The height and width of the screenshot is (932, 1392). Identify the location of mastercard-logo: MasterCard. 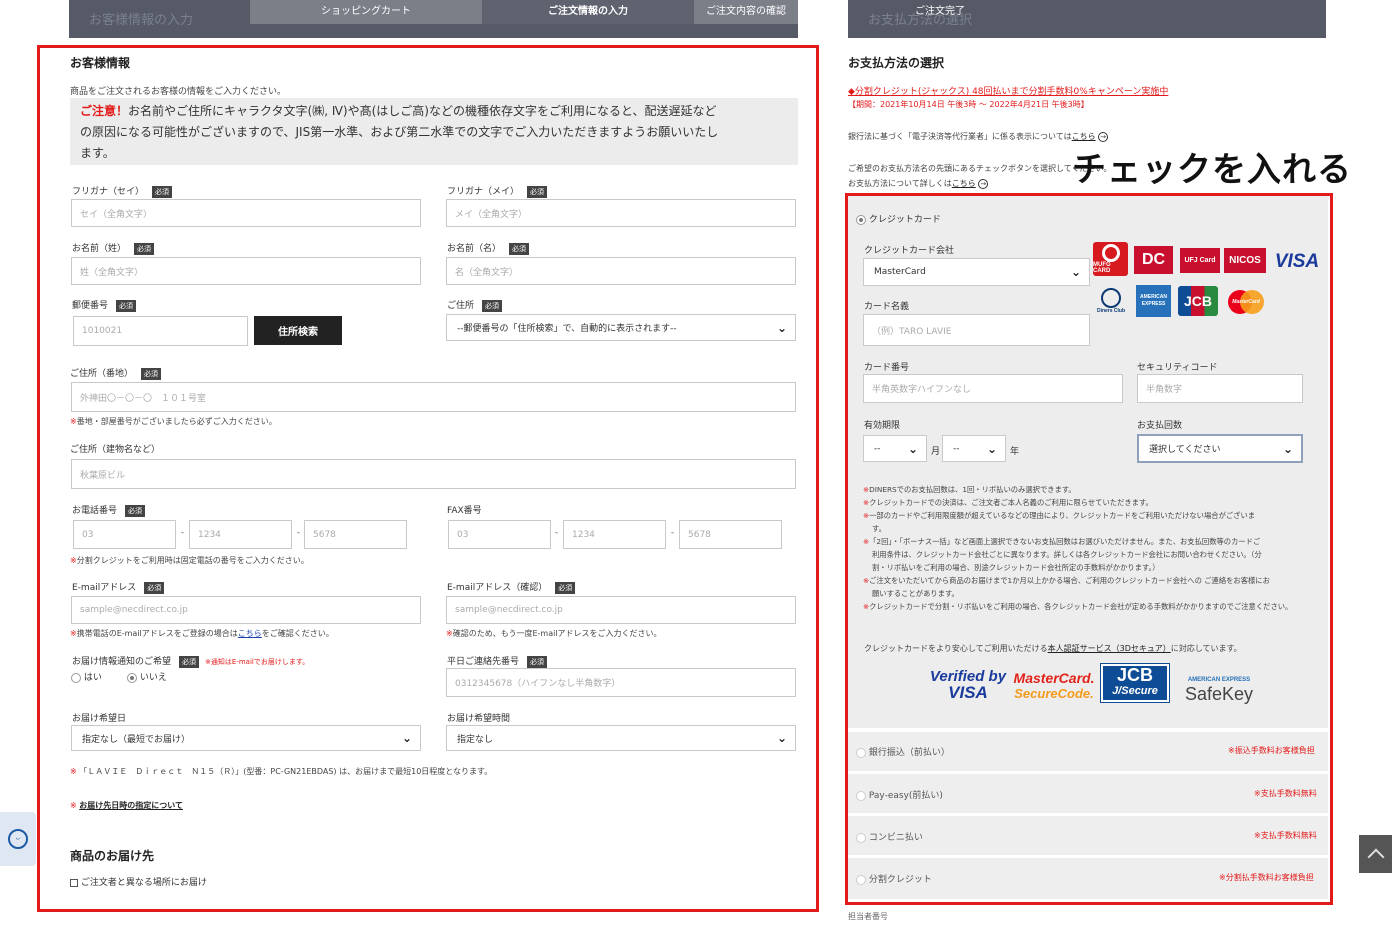
(1246, 302).